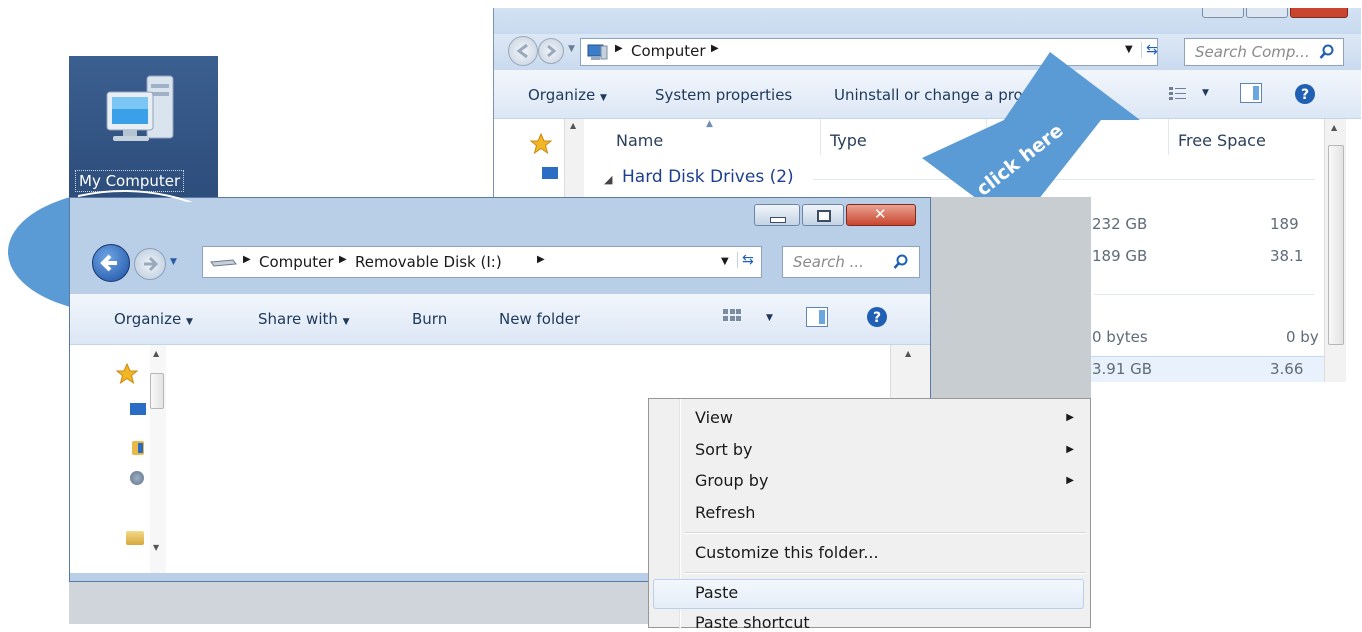 Image resolution: width=1362 pixels, height=632 pixels. I want to click on burn-button: Burn, so click(429, 319).